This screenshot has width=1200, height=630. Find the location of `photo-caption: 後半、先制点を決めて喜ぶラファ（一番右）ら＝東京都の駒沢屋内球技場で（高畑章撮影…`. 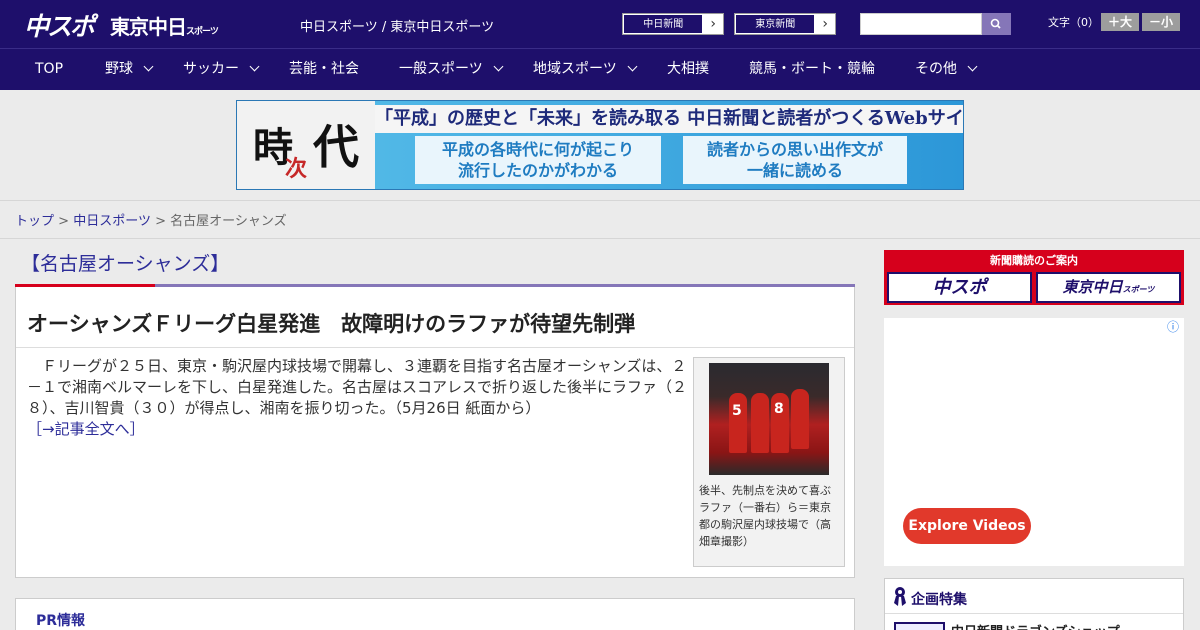

photo-caption: 後半、先制点を決めて喜ぶラファ（一番右）ら＝東京都の駒沢屋内球技場で（高畑章撮影… is located at coordinates (765, 516).